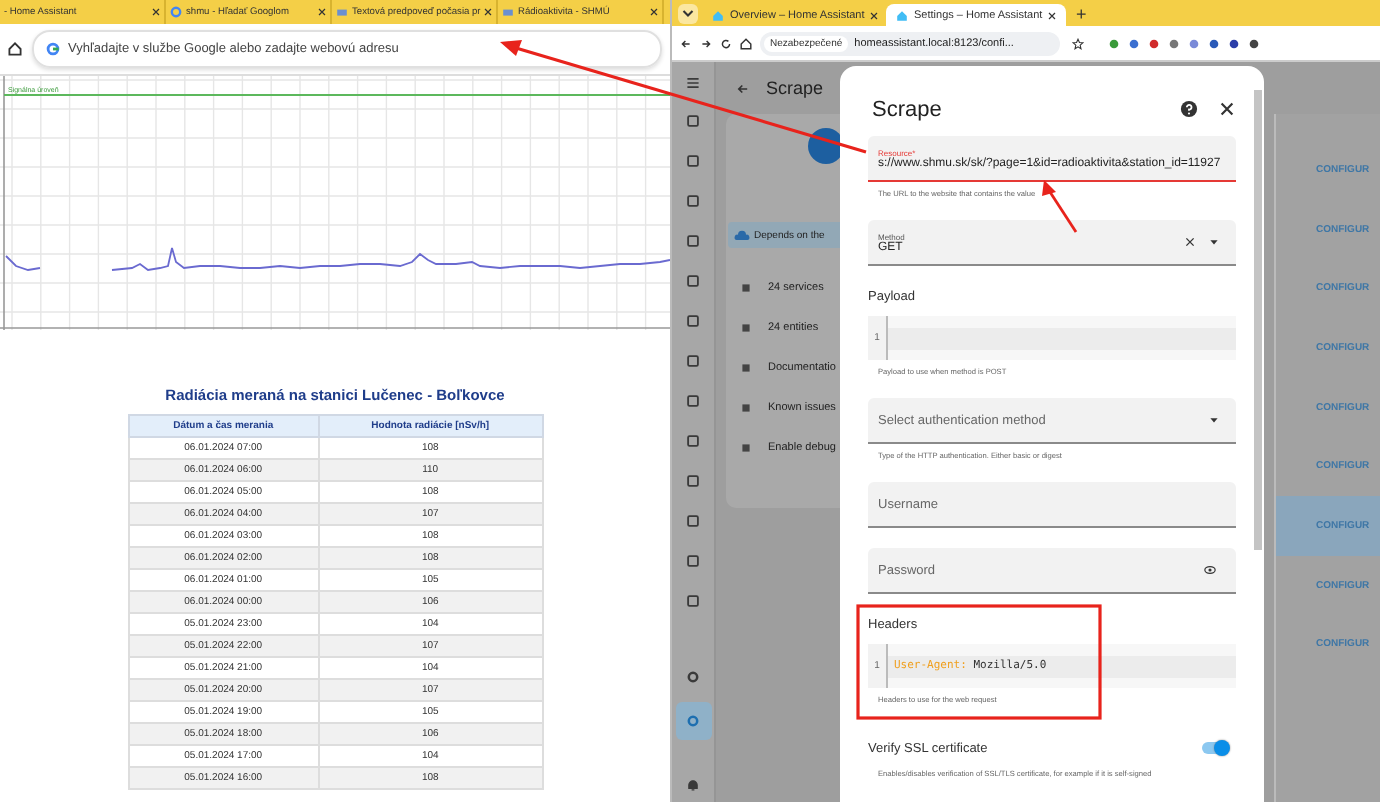 The image size is (1380, 802). I want to click on clear-icon, so click(1190, 242).